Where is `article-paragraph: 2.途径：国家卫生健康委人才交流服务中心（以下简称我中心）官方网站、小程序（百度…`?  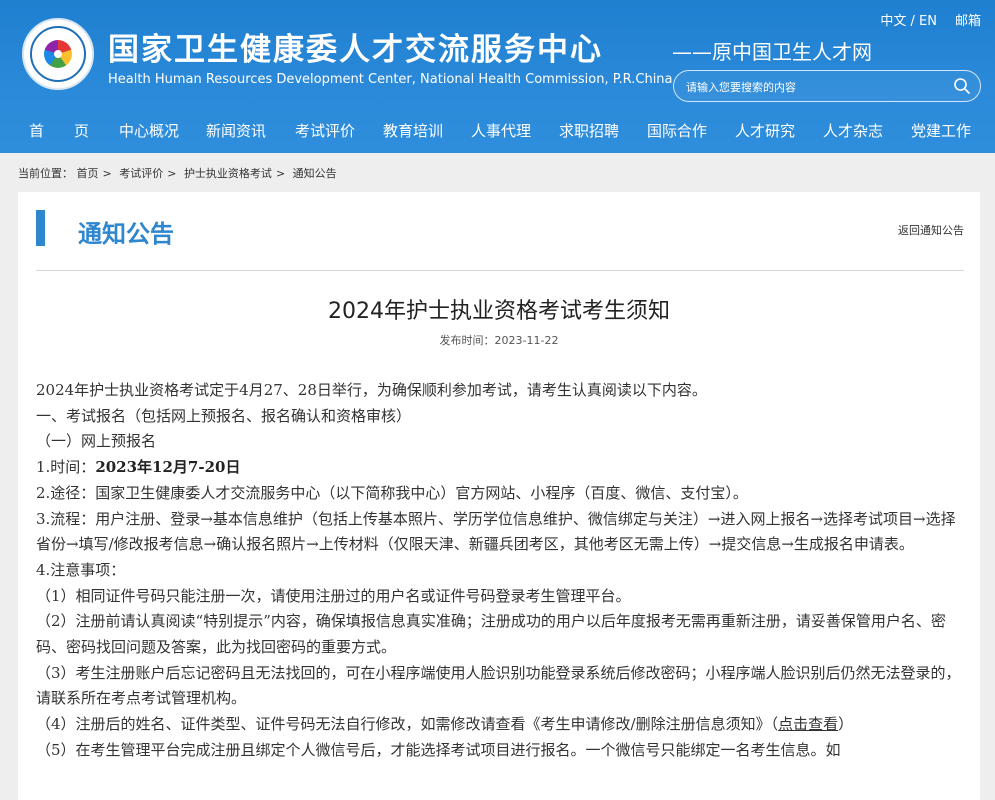
article-paragraph: 2.途径：国家卫生健康委人才交流服务中心（以下简称我中心）官方网站、小程序（百度… is located at coordinates (392, 492).